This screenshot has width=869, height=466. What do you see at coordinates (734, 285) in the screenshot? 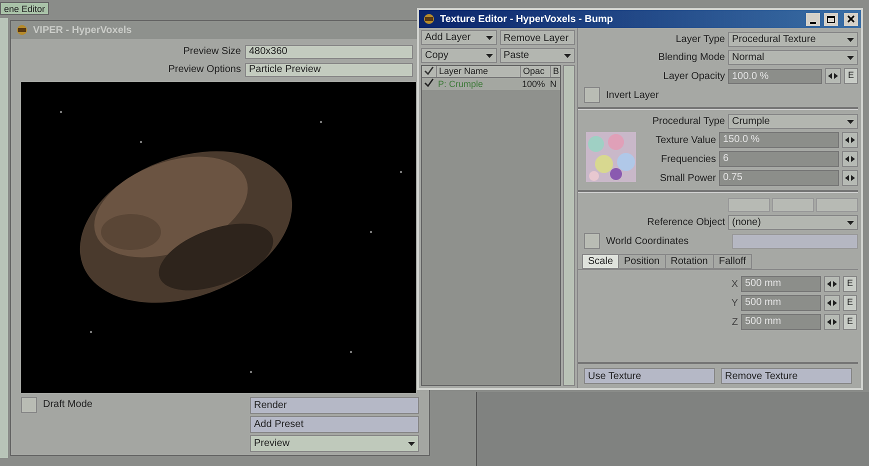
I see `field-label: X` at bounding box center [734, 285].